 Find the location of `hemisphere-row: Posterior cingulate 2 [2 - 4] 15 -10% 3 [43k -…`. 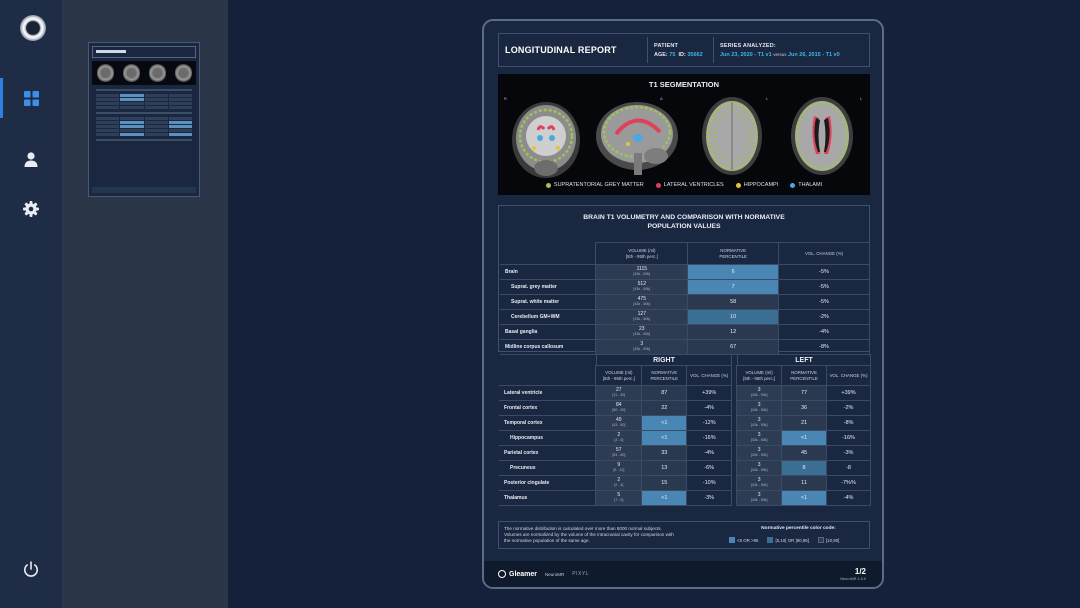

hemisphere-row: Posterior cingulate 2 [2 - 4] 15 -10% 3 [43k -… is located at coordinates (685, 483).